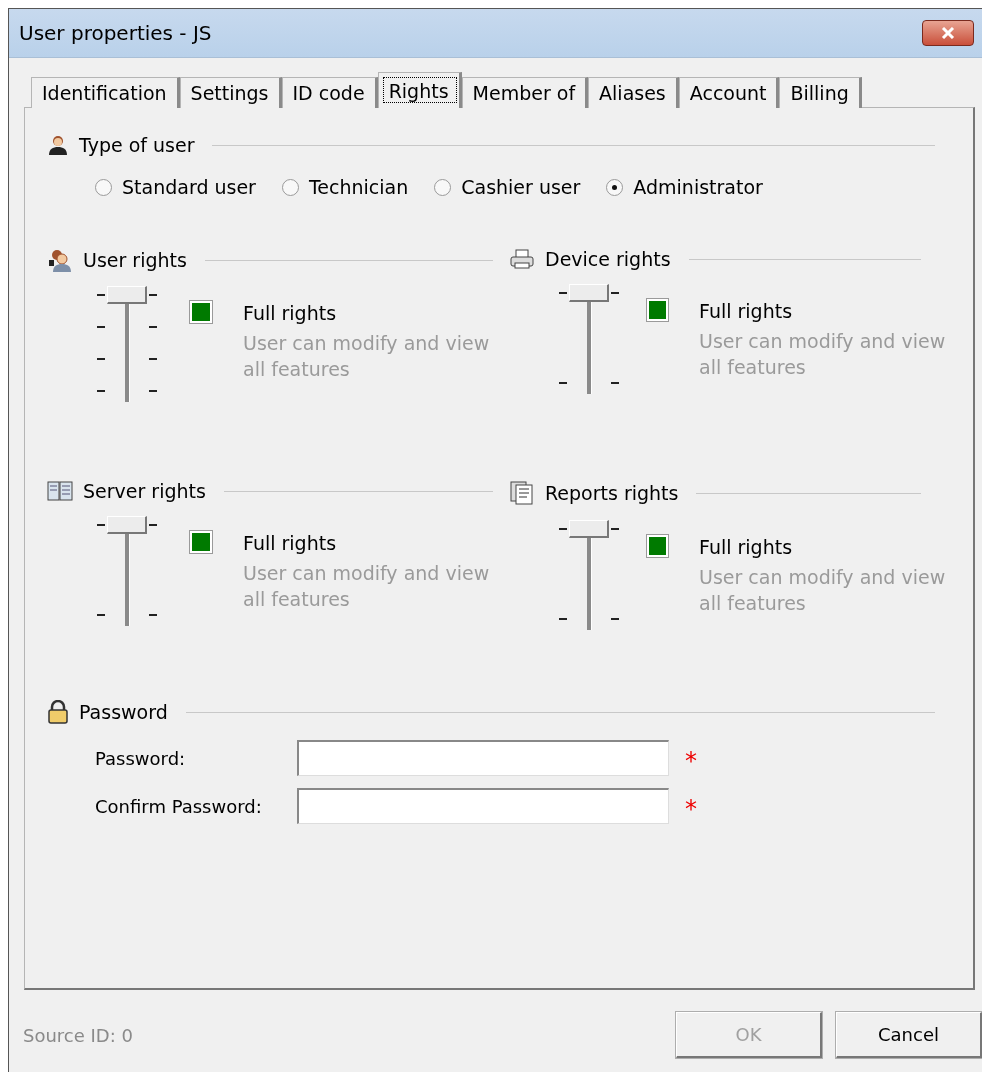 This screenshot has width=982, height=1072. What do you see at coordinates (60, 260) in the screenshot?
I see `users-icon` at bounding box center [60, 260].